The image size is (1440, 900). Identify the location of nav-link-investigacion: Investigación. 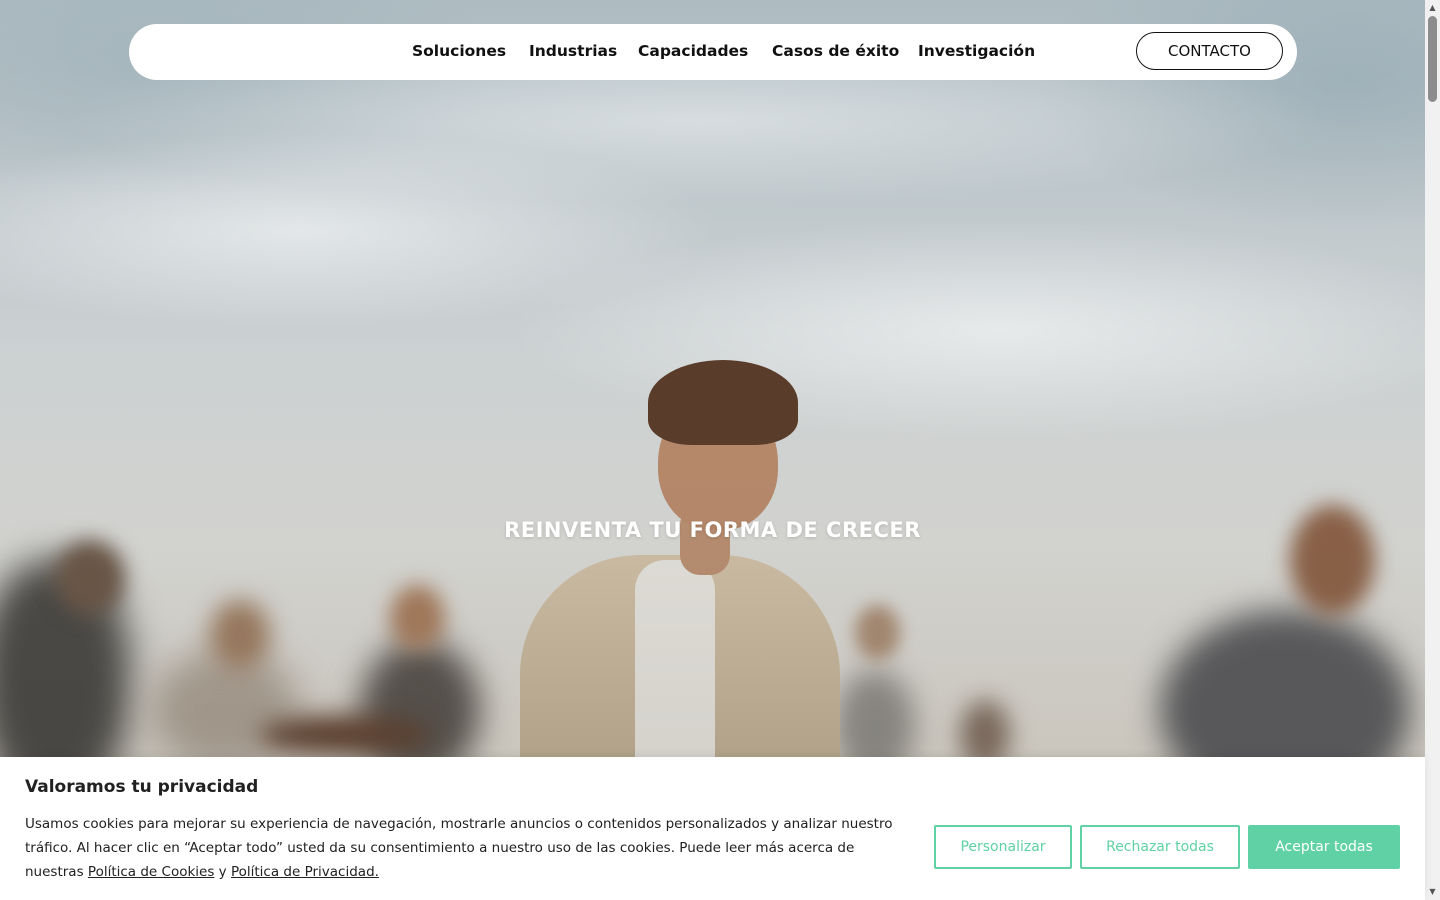
(976, 51).